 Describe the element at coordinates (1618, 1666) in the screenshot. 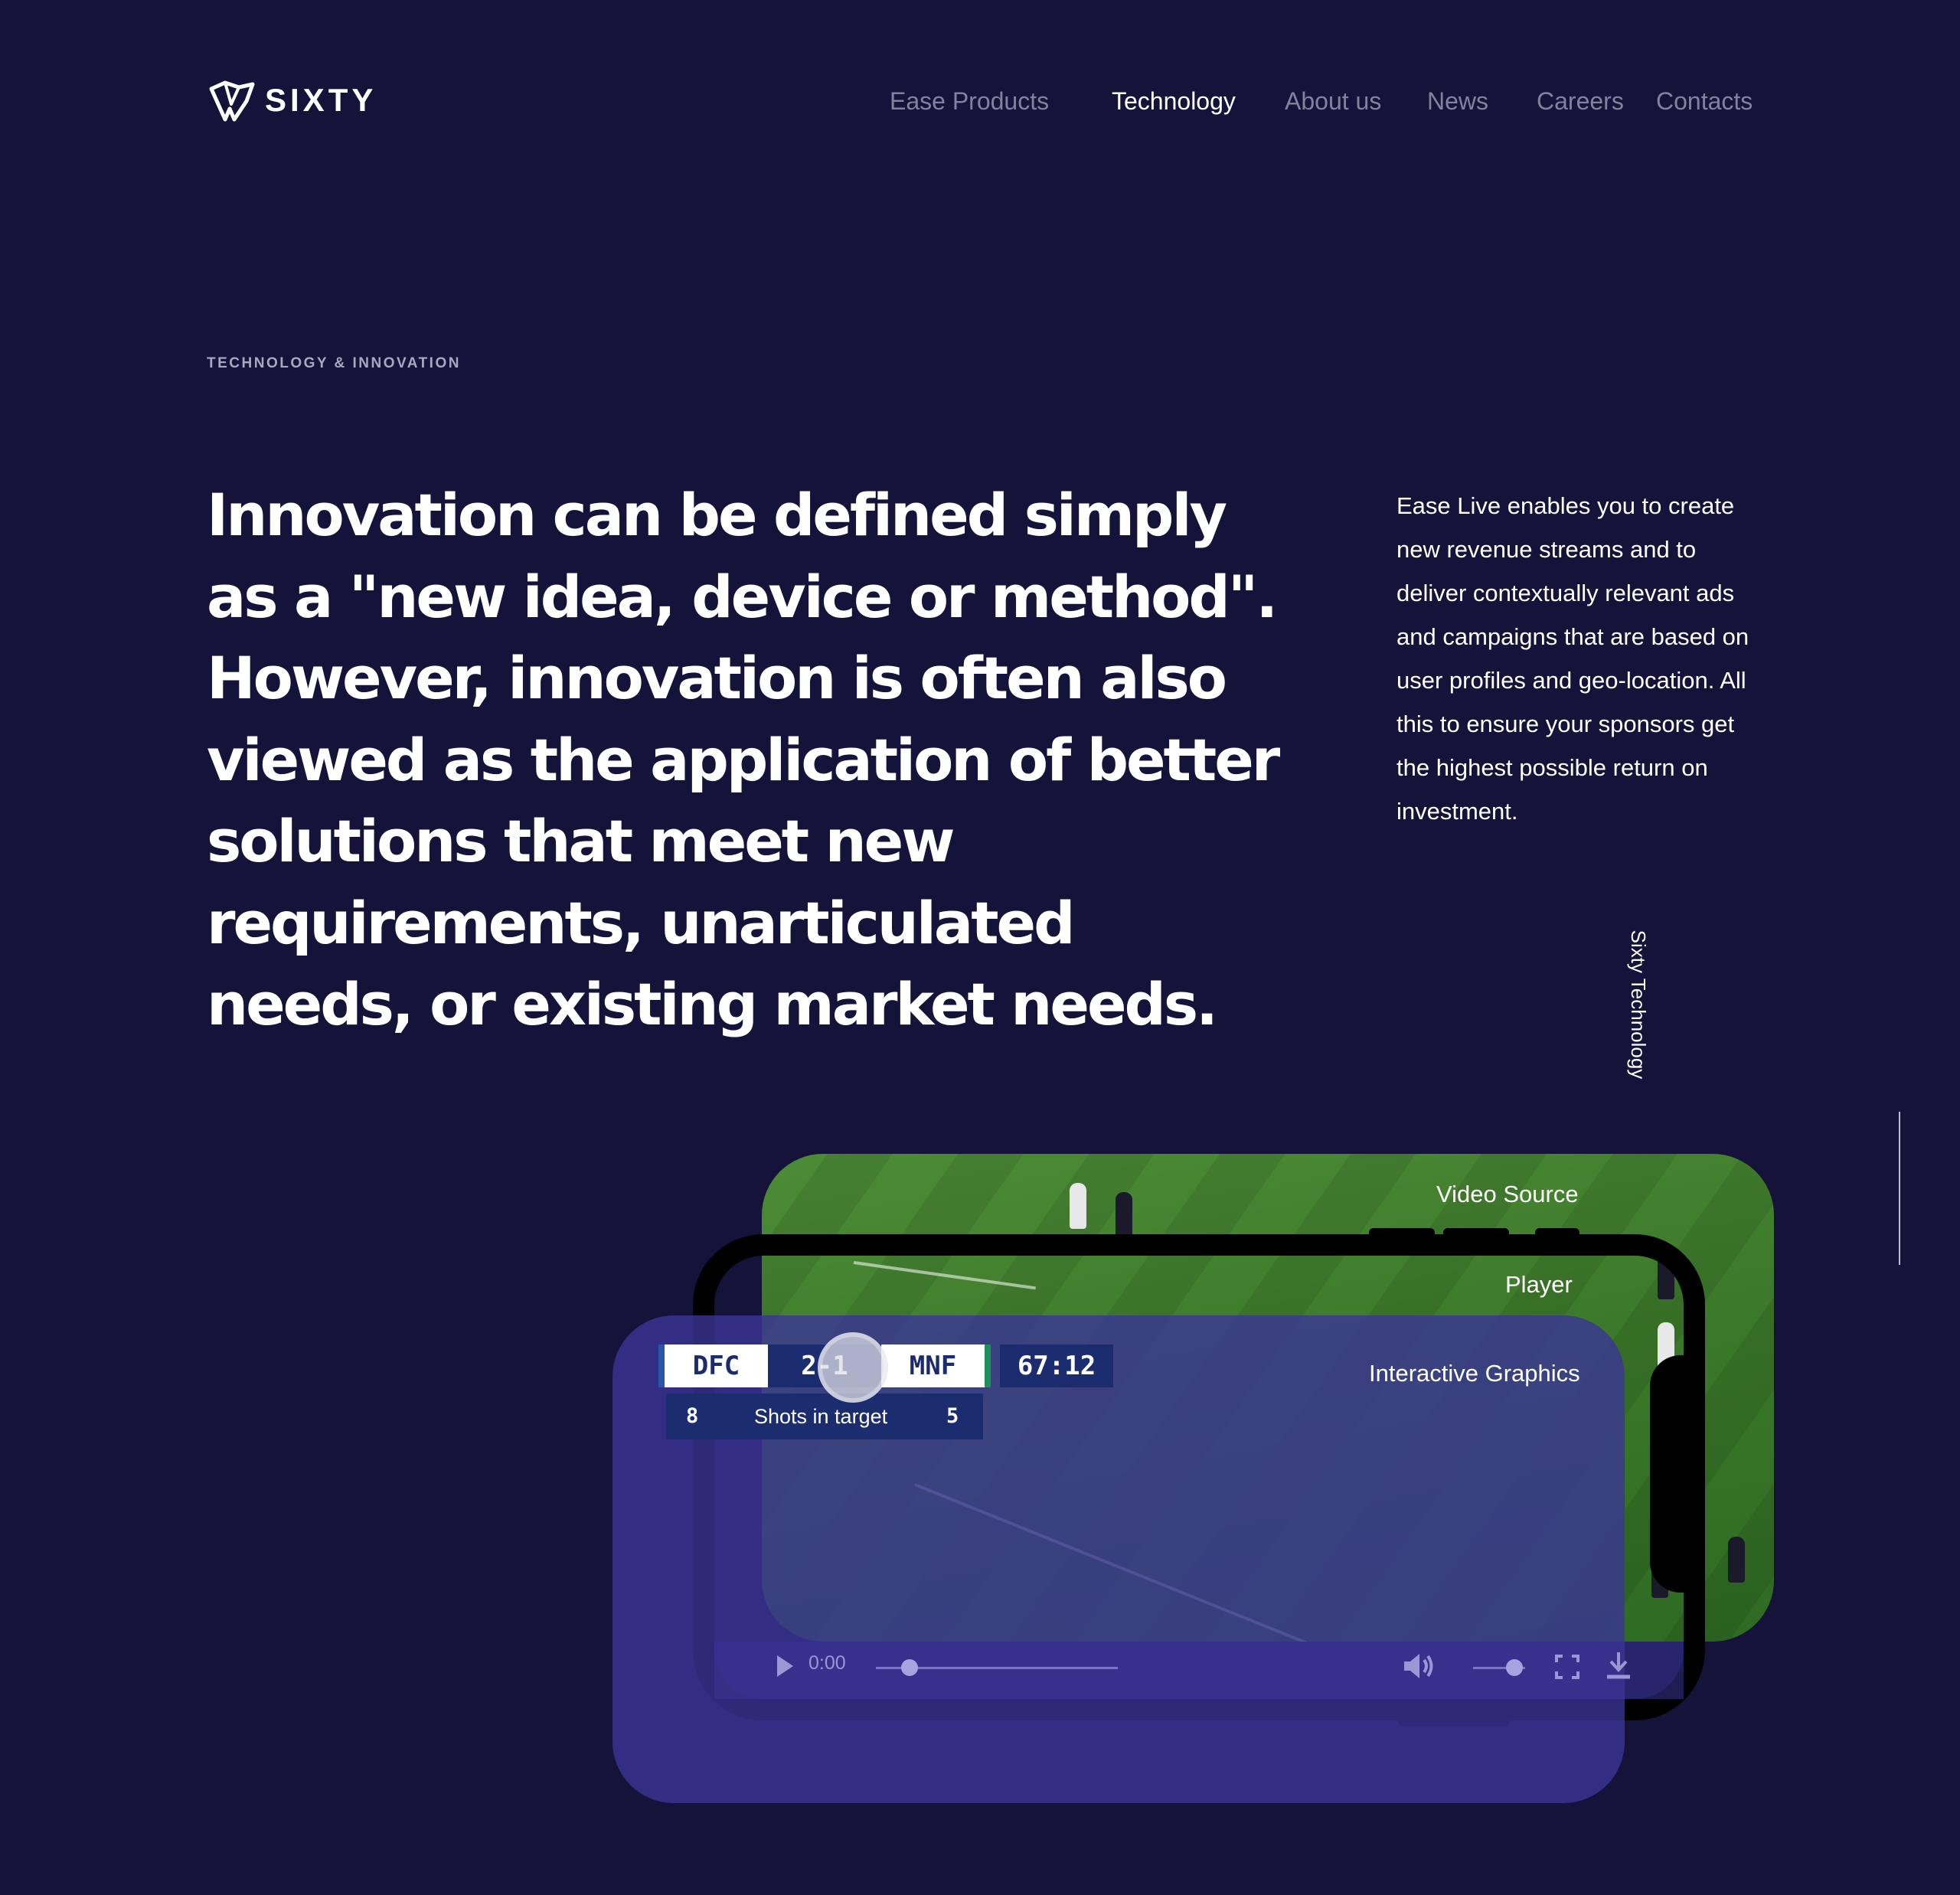

I see `download-icon` at that location.